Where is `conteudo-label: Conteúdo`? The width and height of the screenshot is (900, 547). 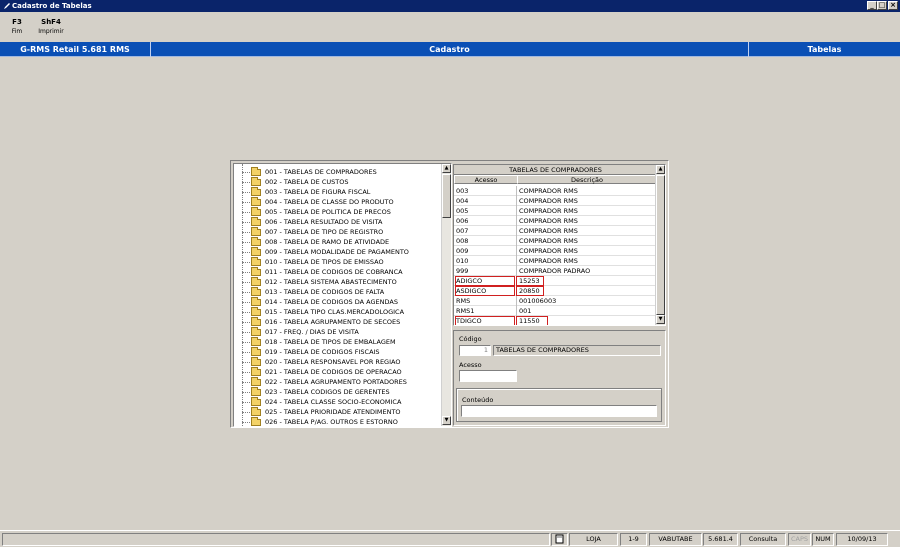 conteudo-label: Conteúdo is located at coordinates (478, 400).